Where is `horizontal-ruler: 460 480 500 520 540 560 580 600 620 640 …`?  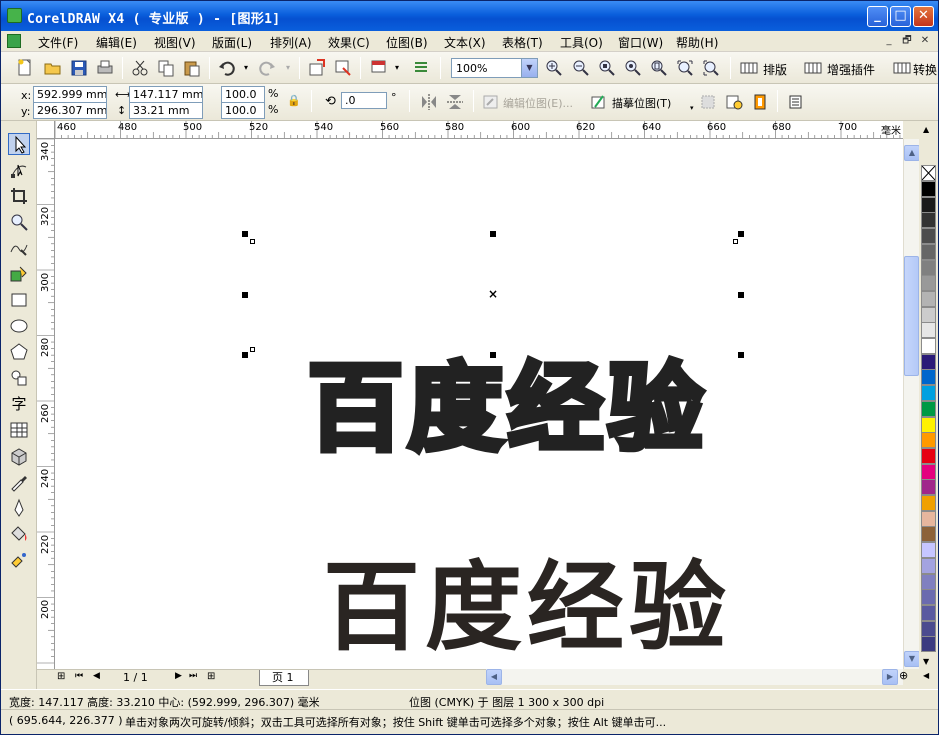 horizontal-ruler: 460 480 500 520 540 560 580 600 620 640 … is located at coordinates (479, 130).